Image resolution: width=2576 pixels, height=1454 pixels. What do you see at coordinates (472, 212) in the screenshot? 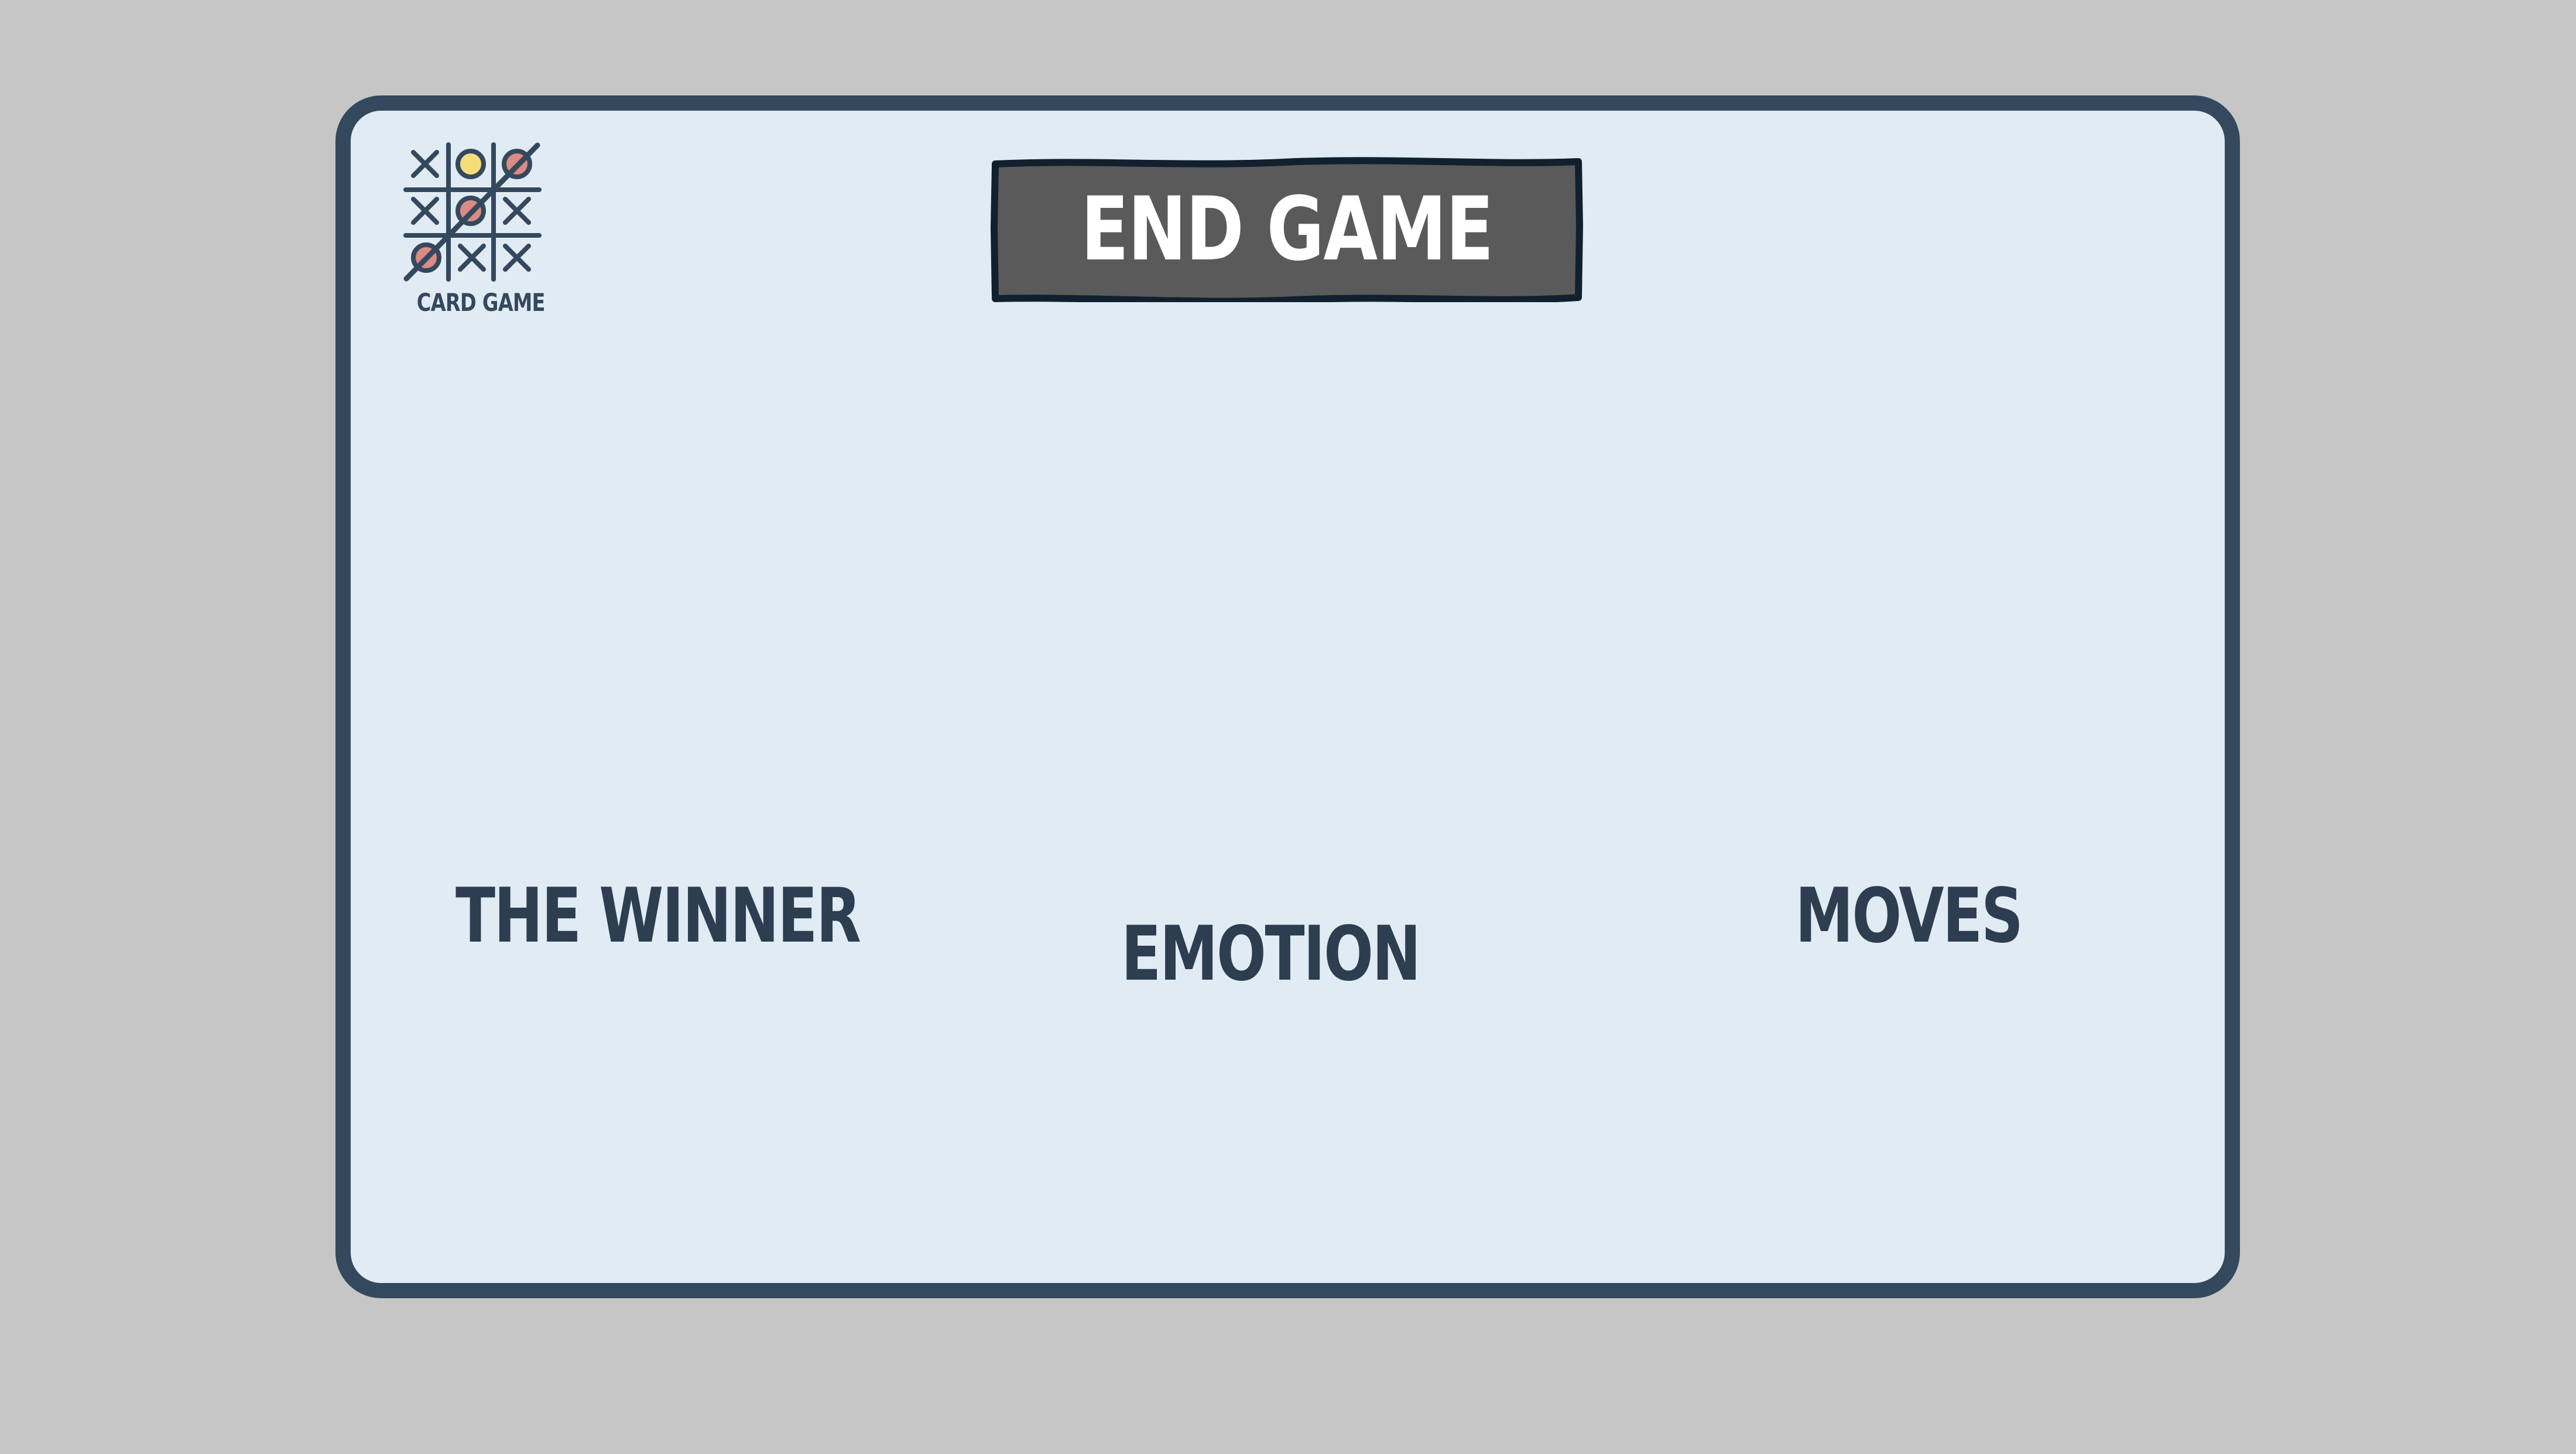
I see `tic-tac-toe-grid-icon` at bounding box center [472, 212].